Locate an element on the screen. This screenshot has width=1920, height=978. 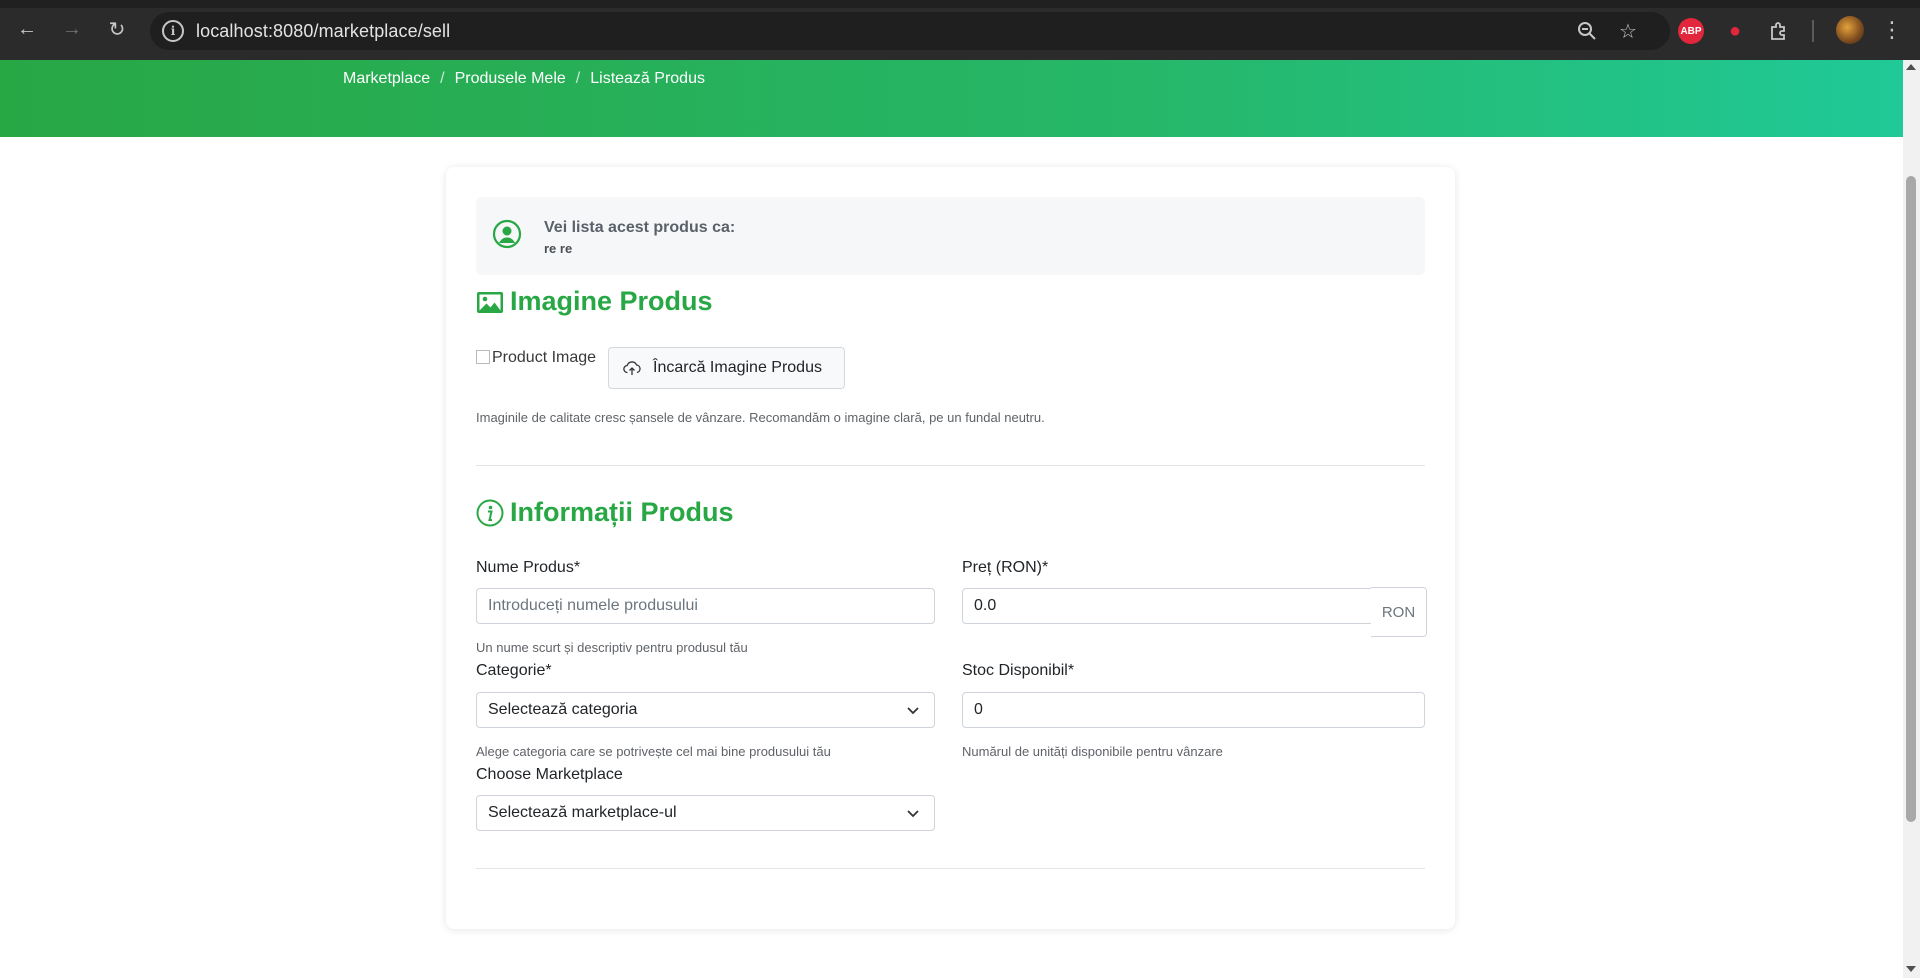
breadcrumb-marketplace: Marketplace is located at coordinates (386, 79).